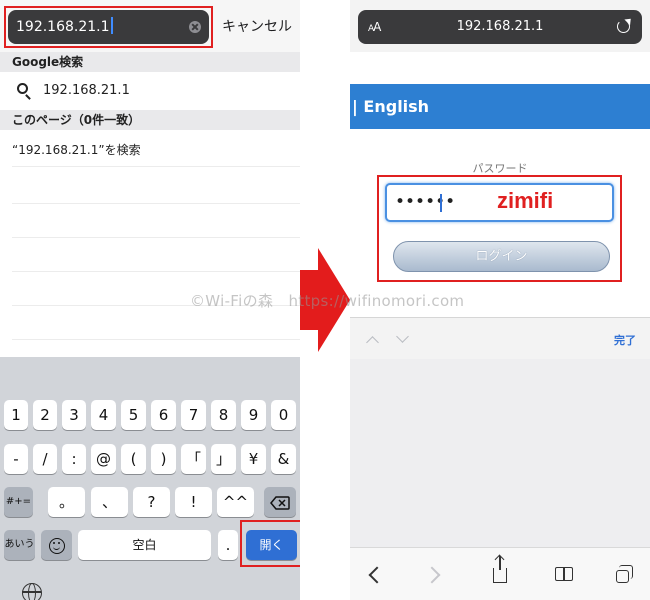  I want to click on key-emoji, so click(56, 545).